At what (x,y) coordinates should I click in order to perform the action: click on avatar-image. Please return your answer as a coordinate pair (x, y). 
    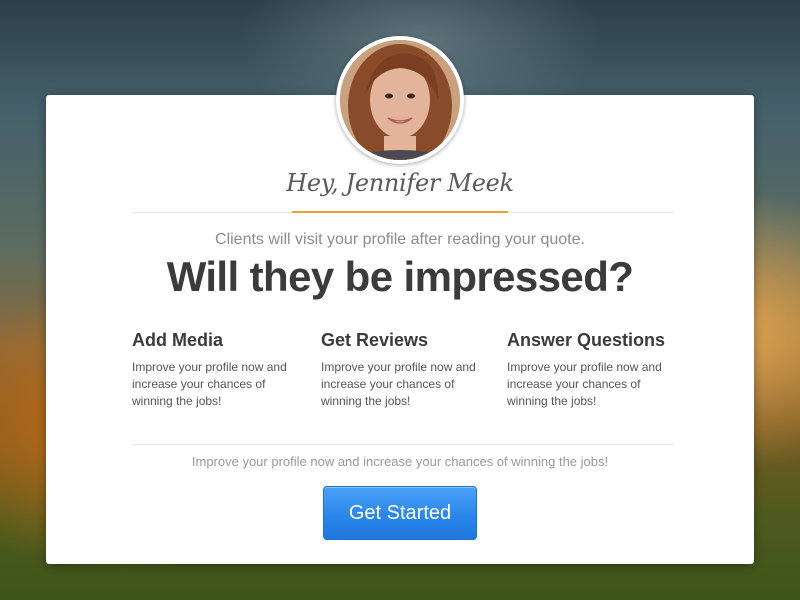
    Looking at the image, I should click on (400, 100).